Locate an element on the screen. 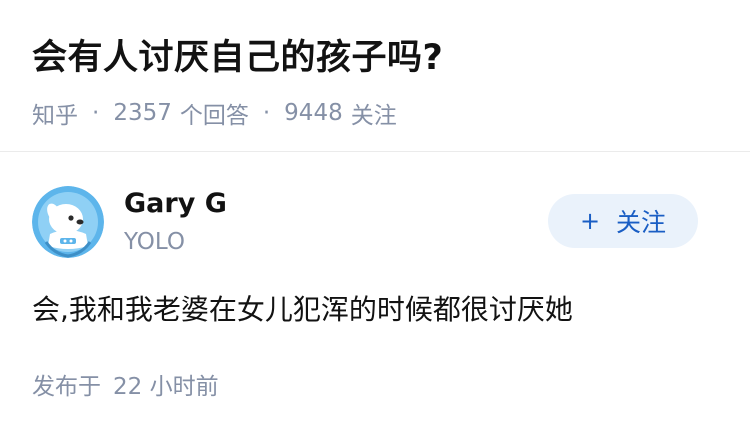 Image resolution: width=750 pixels, height=438 pixels. avatar-image is located at coordinates (68, 222).